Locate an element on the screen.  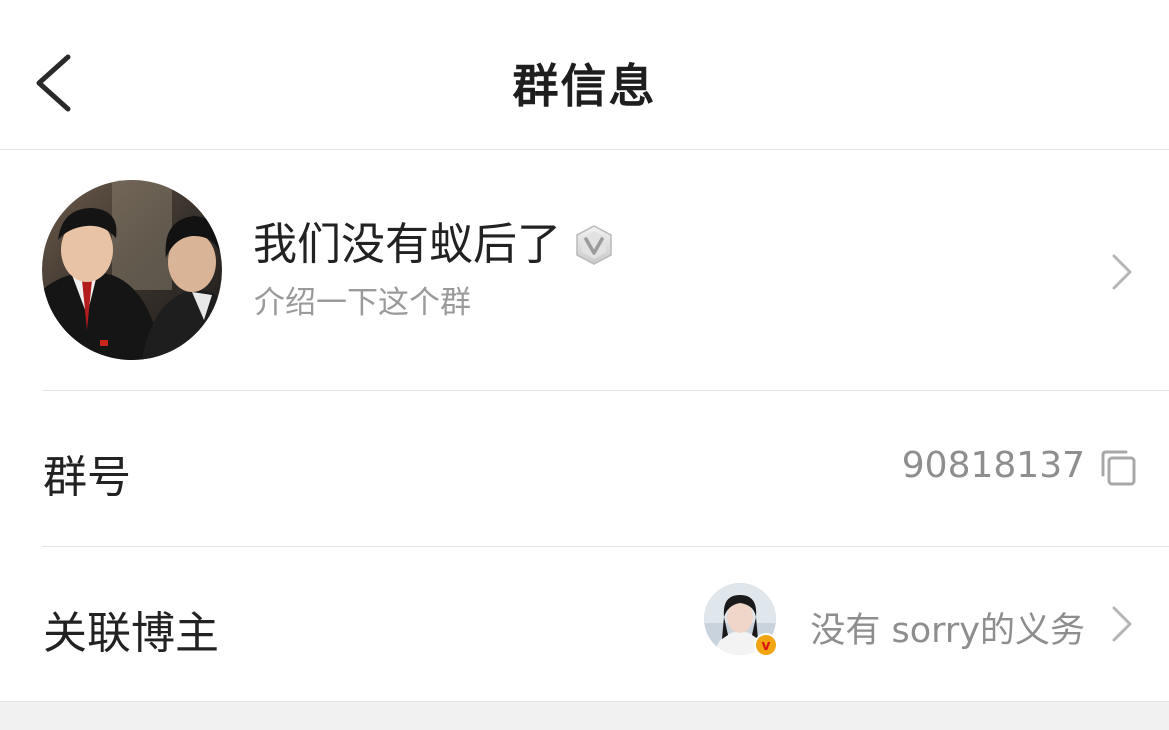
group-name-row: 我们没有蚁后了 is located at coordinates (434, 245).